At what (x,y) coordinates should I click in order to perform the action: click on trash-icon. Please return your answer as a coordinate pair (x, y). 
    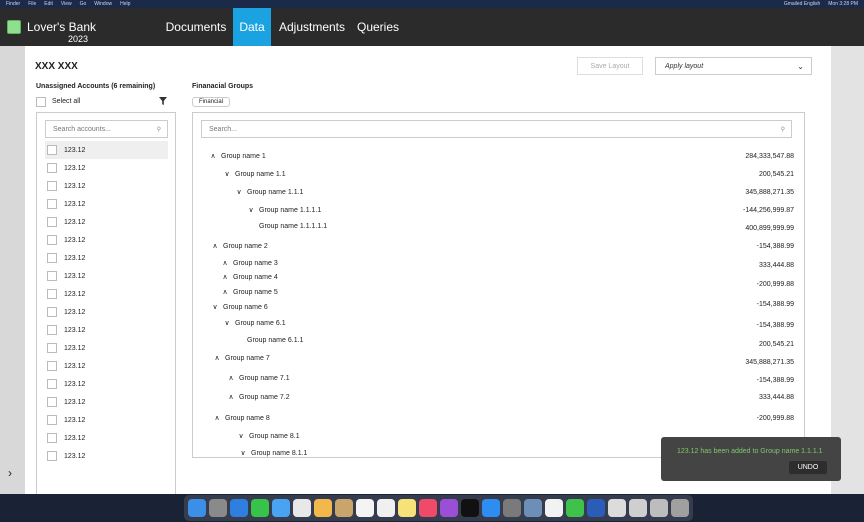
    Looking at the image, I should click on (680, 508).